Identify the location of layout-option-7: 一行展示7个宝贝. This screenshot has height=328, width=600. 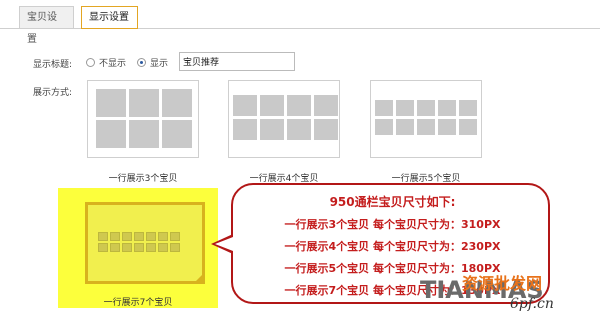
(138, 248).